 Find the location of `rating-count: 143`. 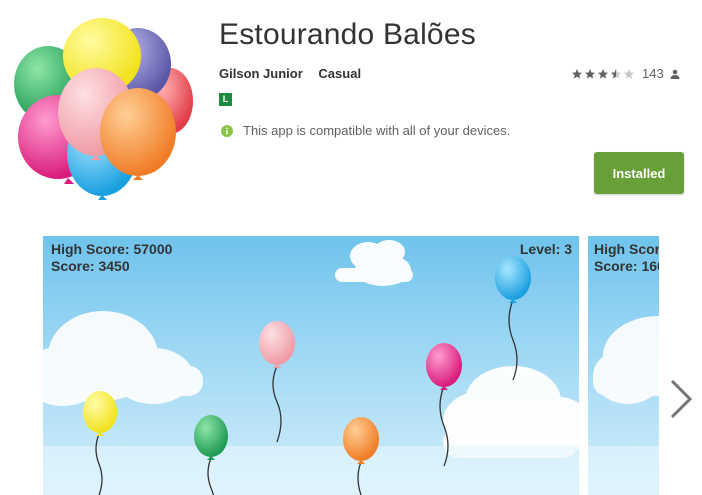

rating-count: 143 is located at coordinates (653, 73).